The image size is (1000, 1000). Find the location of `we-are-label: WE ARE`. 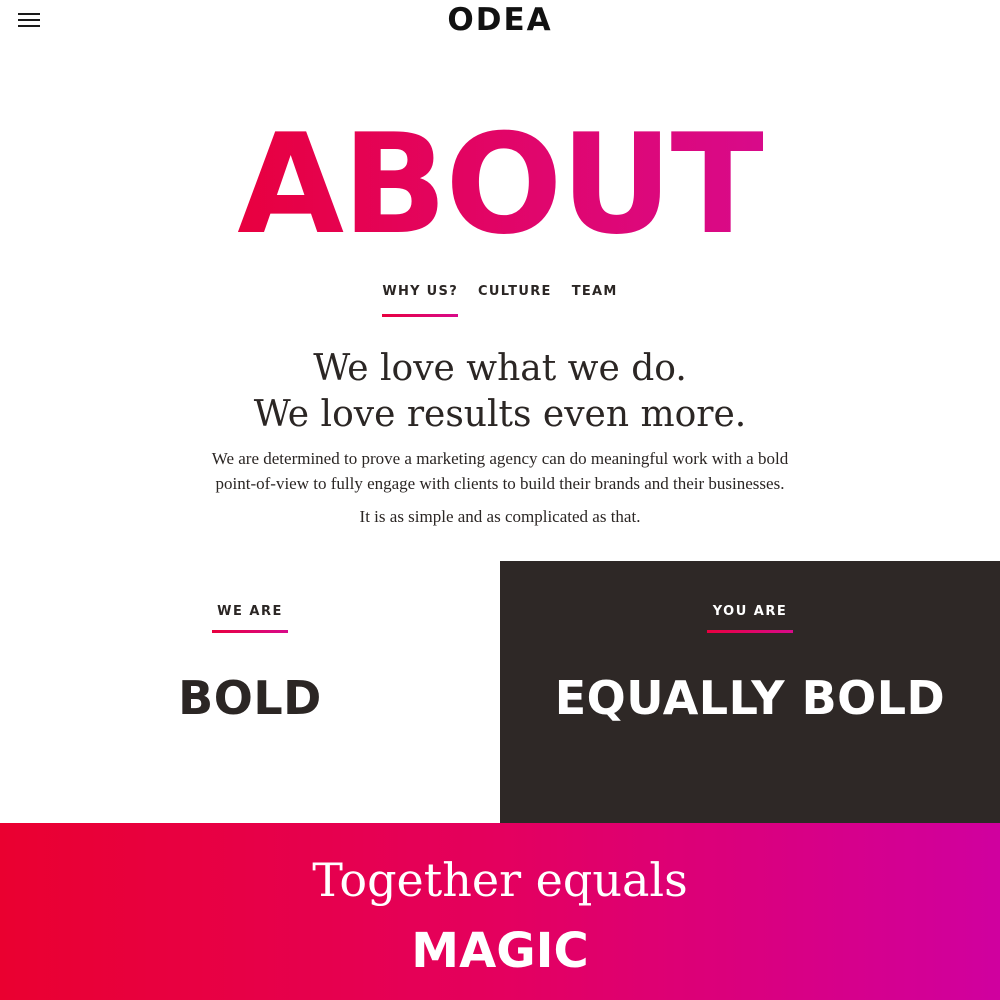

we-are-label: WE ARE is located at coordinates (250, 611).